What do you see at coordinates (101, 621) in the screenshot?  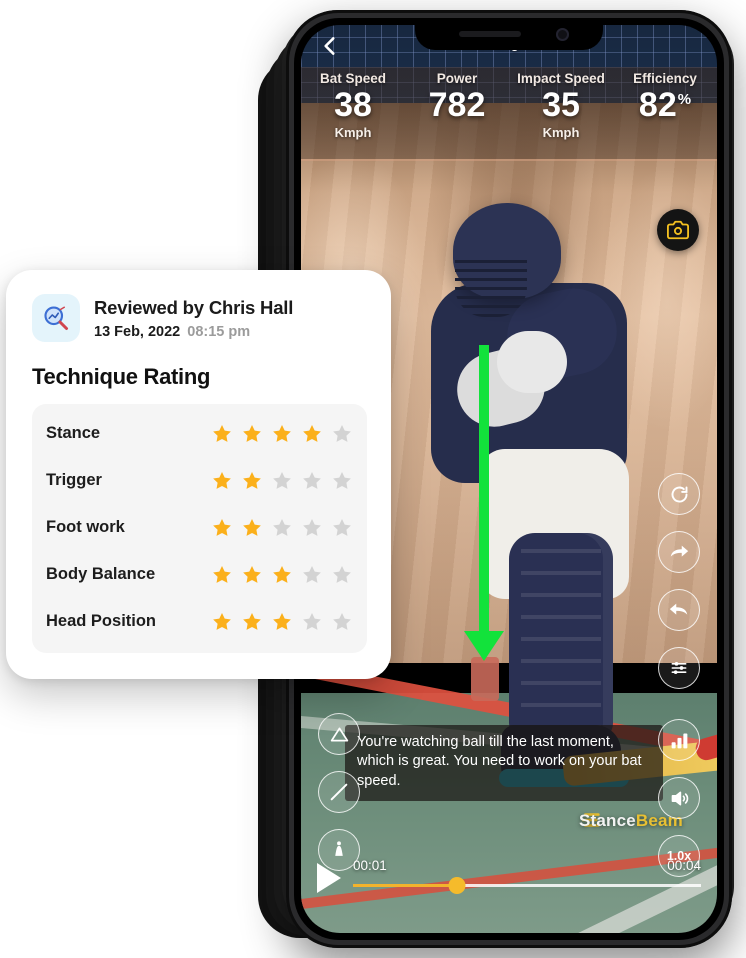 I see `rating-label: Head Position` at bounding box center [101, 621].